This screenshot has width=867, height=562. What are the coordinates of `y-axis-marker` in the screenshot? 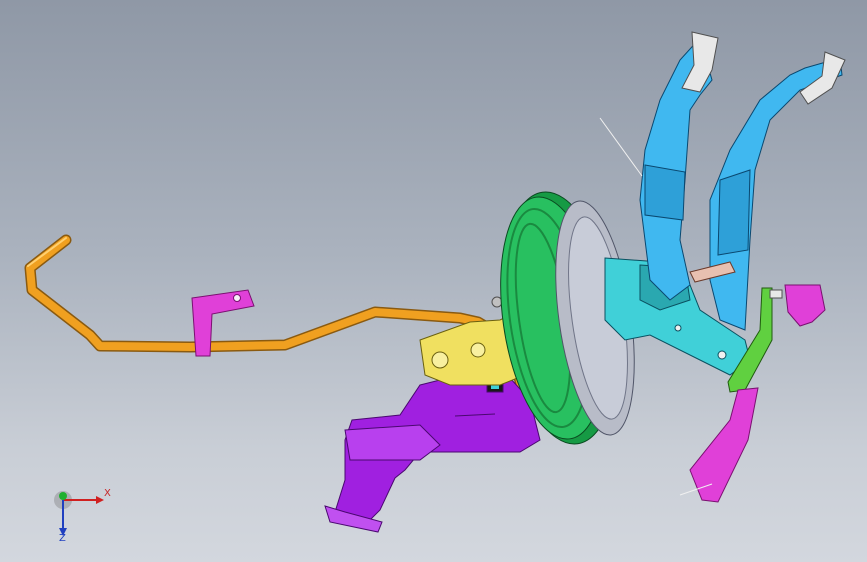 It's located at (63, 496).